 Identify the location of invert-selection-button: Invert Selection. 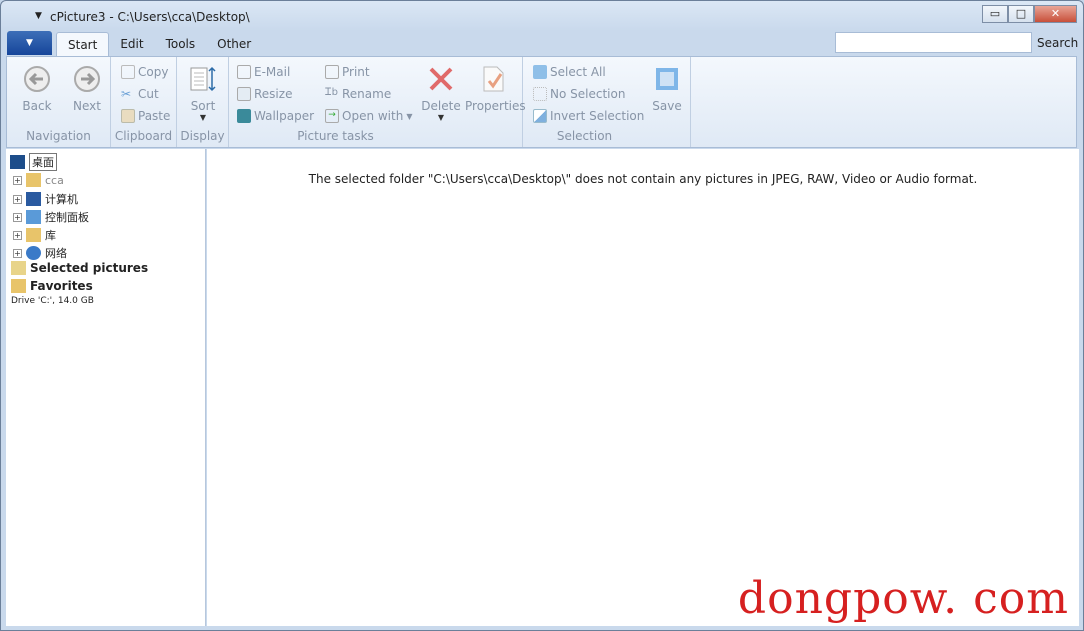
(588, 116).